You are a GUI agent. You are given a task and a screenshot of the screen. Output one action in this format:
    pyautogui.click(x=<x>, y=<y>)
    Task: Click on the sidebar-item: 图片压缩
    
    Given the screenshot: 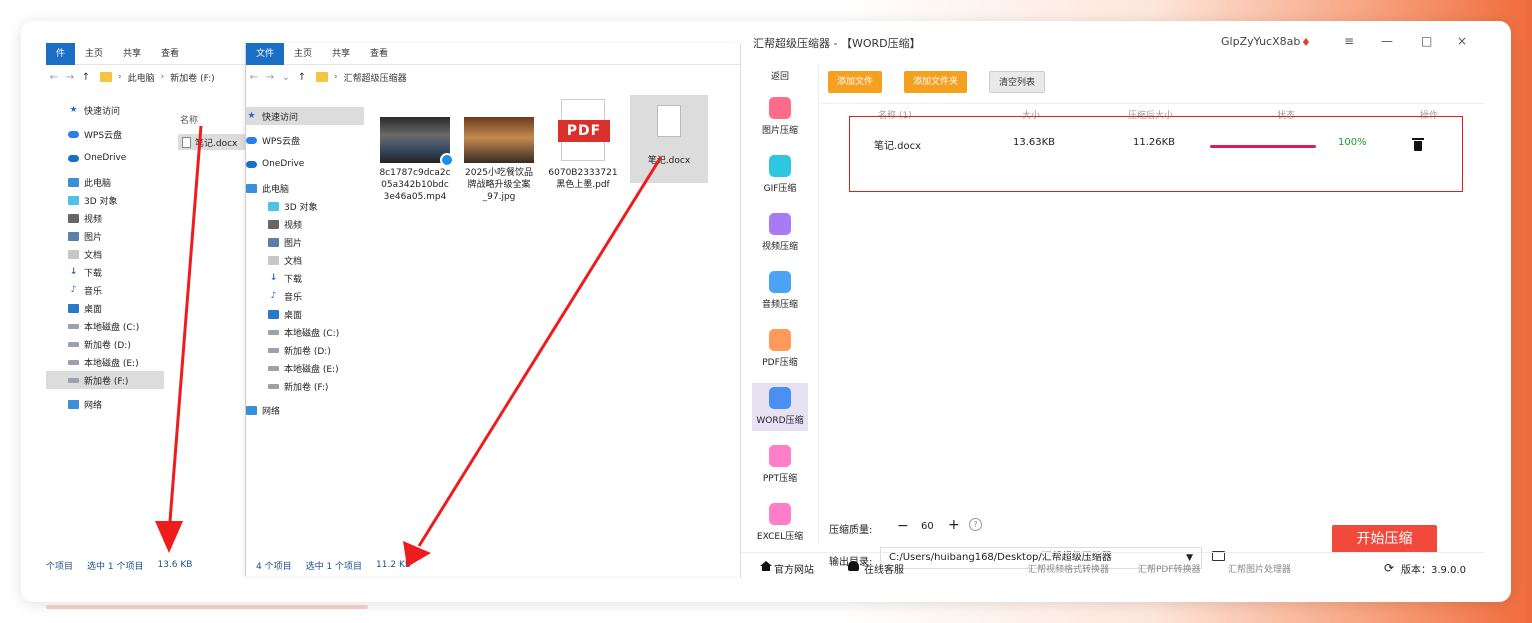 What is the action you would take?
    pyautogui.click(x=780, y=117)
    